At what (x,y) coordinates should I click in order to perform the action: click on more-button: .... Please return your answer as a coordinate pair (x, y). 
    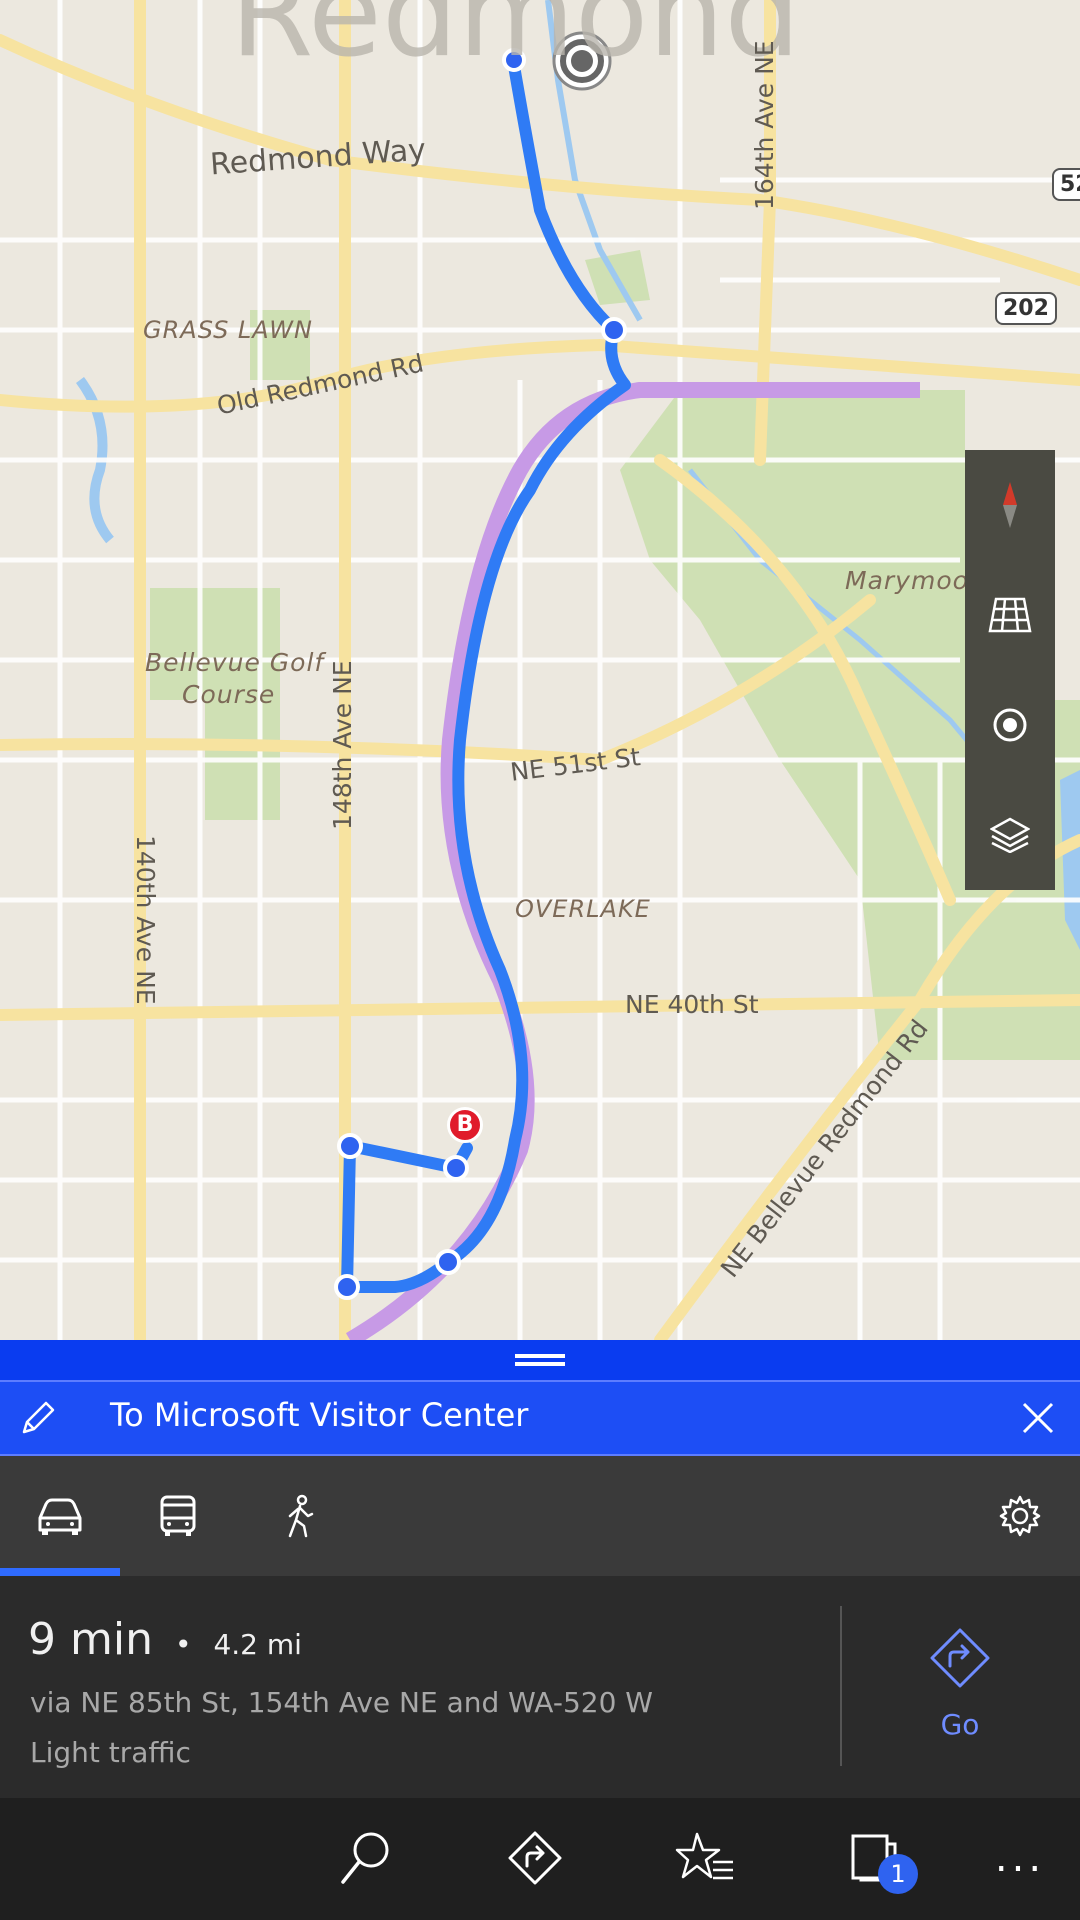
    Looking at the image, I should click on (1020, 1858).